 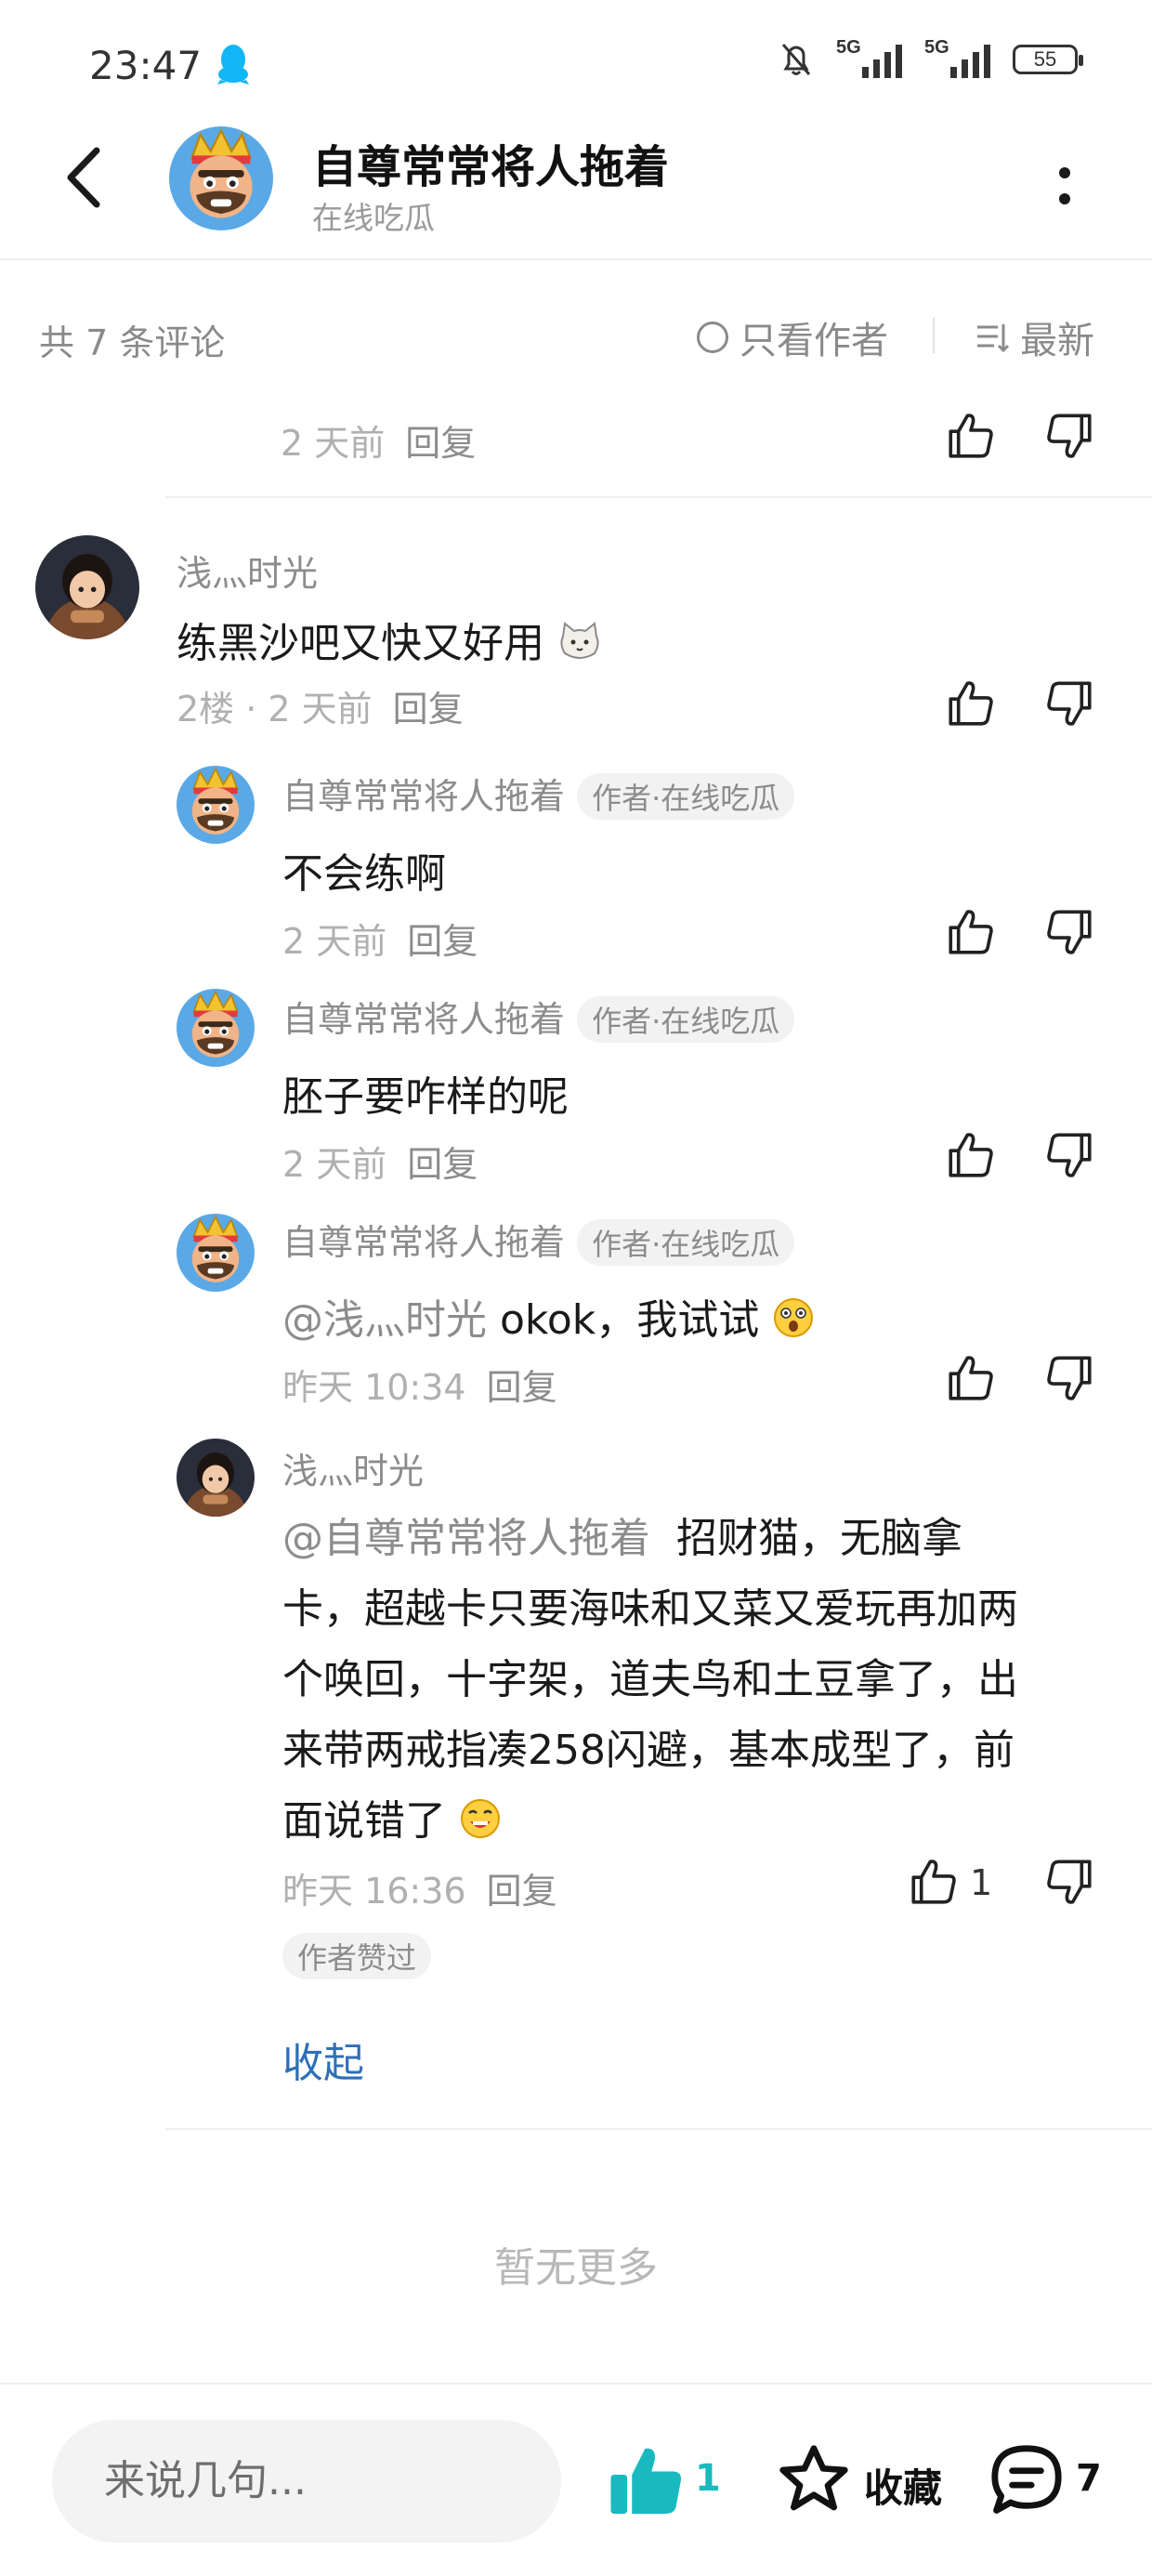 What do you see at coordinates (814, 341) in the screenshot?
I see `only-author-label: 只看作者` at bounding box center [814, 341].